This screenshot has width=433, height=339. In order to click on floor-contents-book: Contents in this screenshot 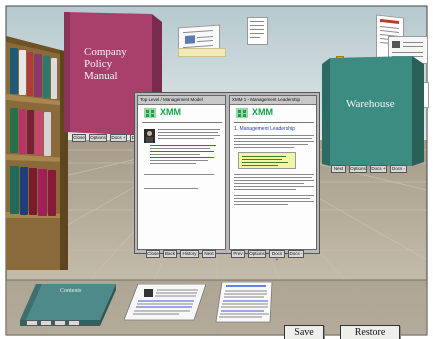, I will do `click(68, 305)`.